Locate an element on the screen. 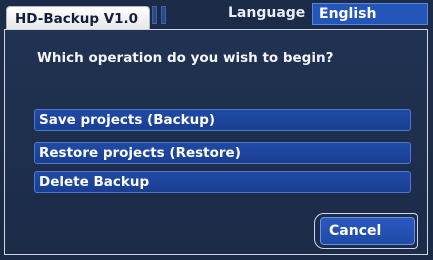 The height and width of the screenshot is (260, 433). restore-projects-label: Restore projects (Restore) is located at coordinates (140, 153).